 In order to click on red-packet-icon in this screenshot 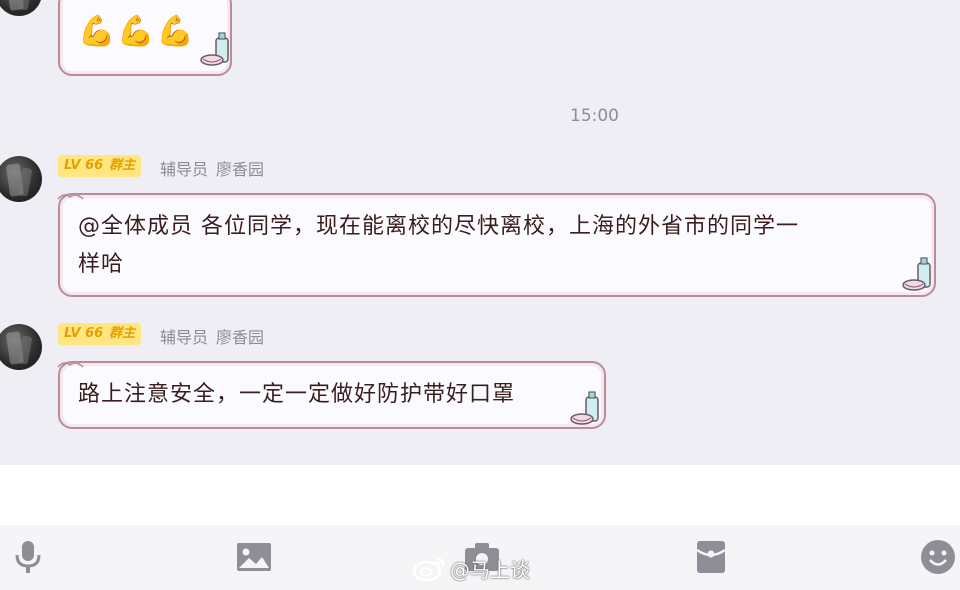, I will do `click(711, 557)`.